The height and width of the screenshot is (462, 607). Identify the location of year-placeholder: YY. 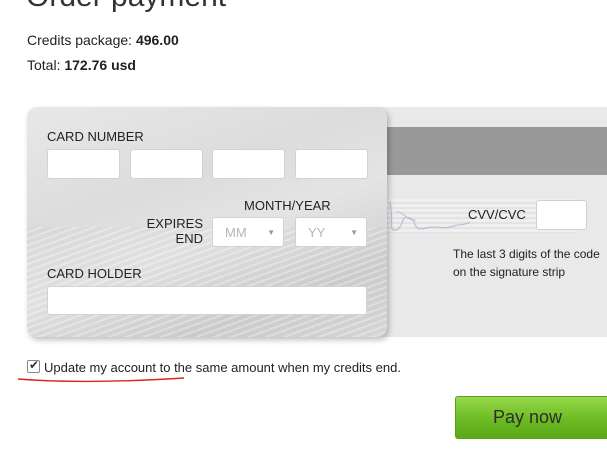
(317, 232).